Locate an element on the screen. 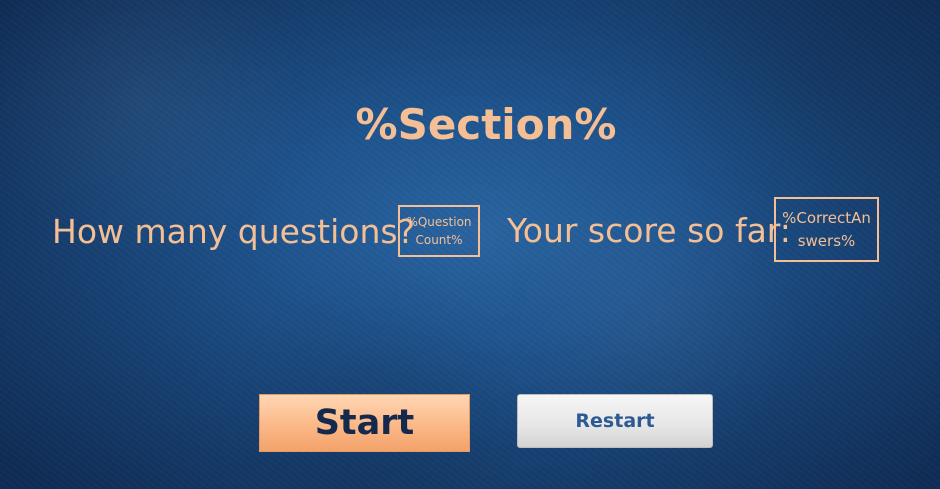  question-count-label: How many questions? is located at coordinates (234, 231).